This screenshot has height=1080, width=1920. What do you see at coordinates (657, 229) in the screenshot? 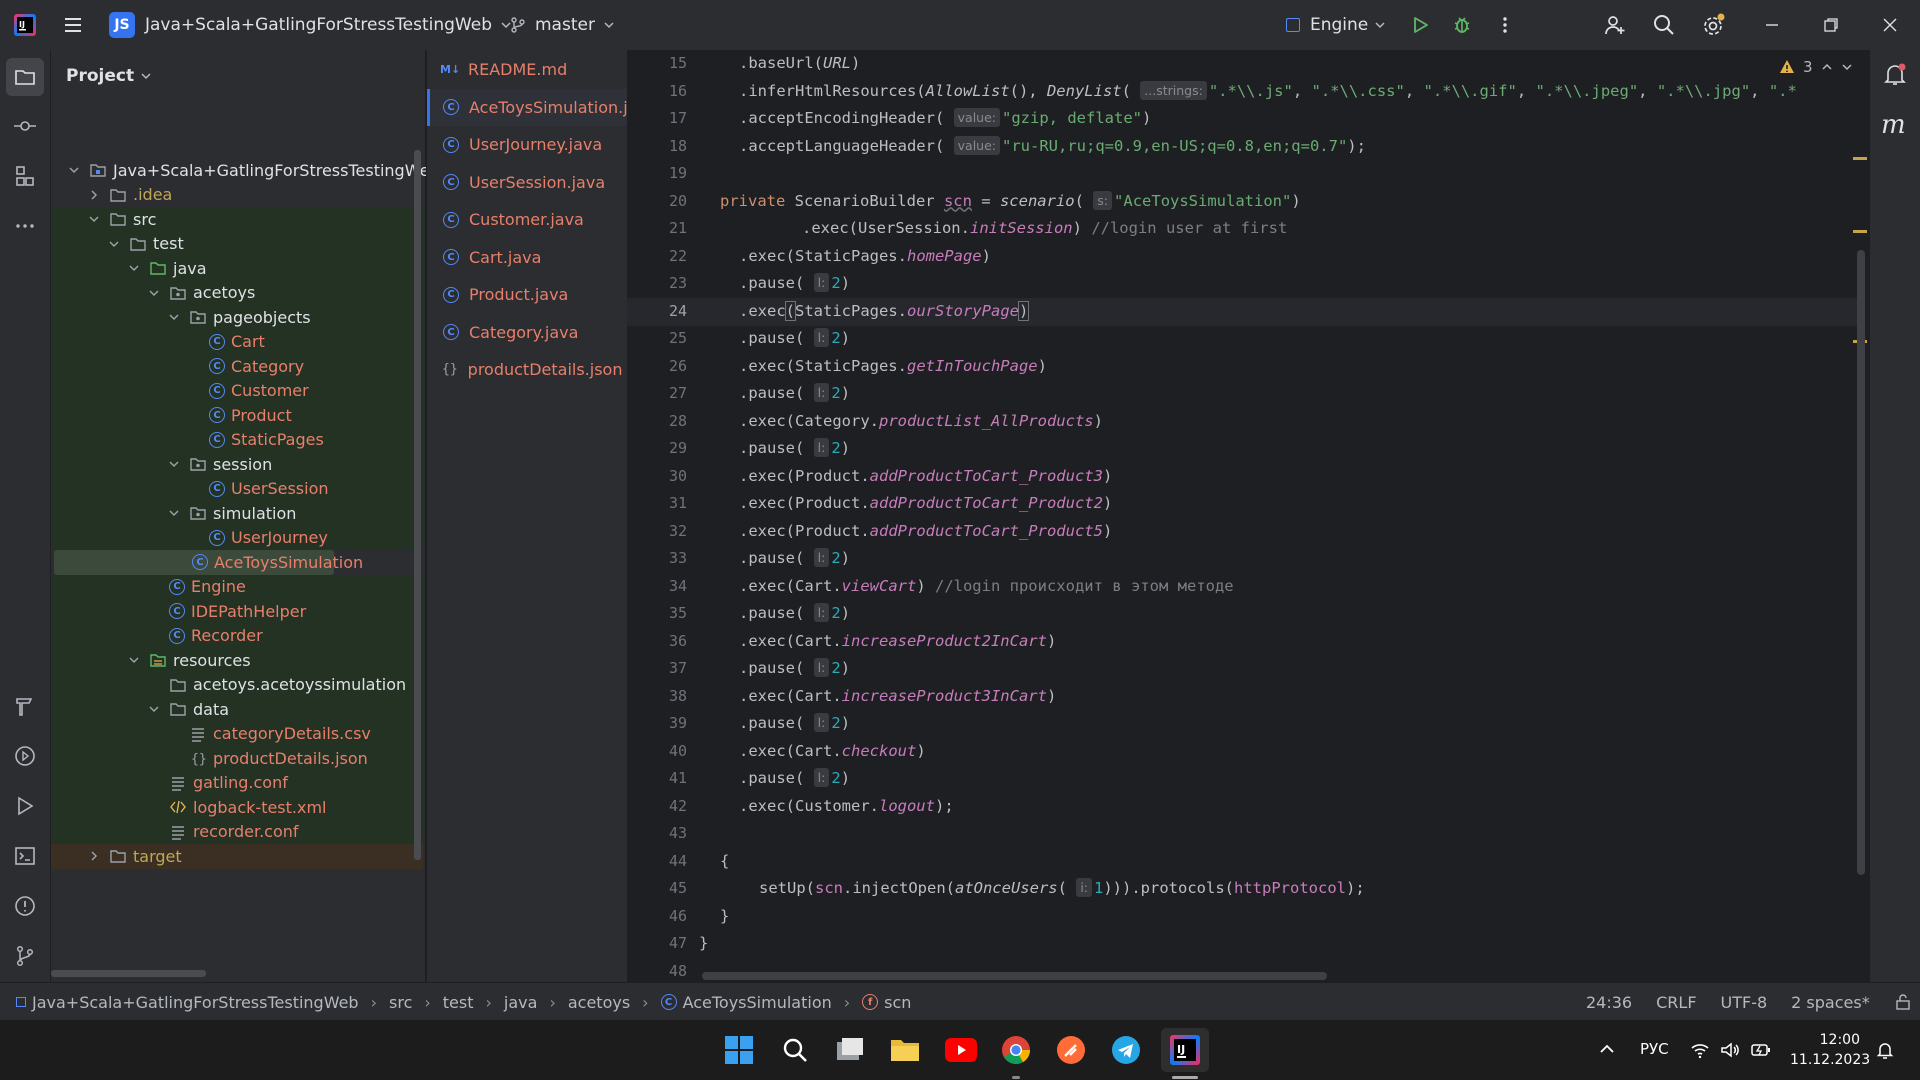
I see `line-number: 21` at bounding box center [657, 229].